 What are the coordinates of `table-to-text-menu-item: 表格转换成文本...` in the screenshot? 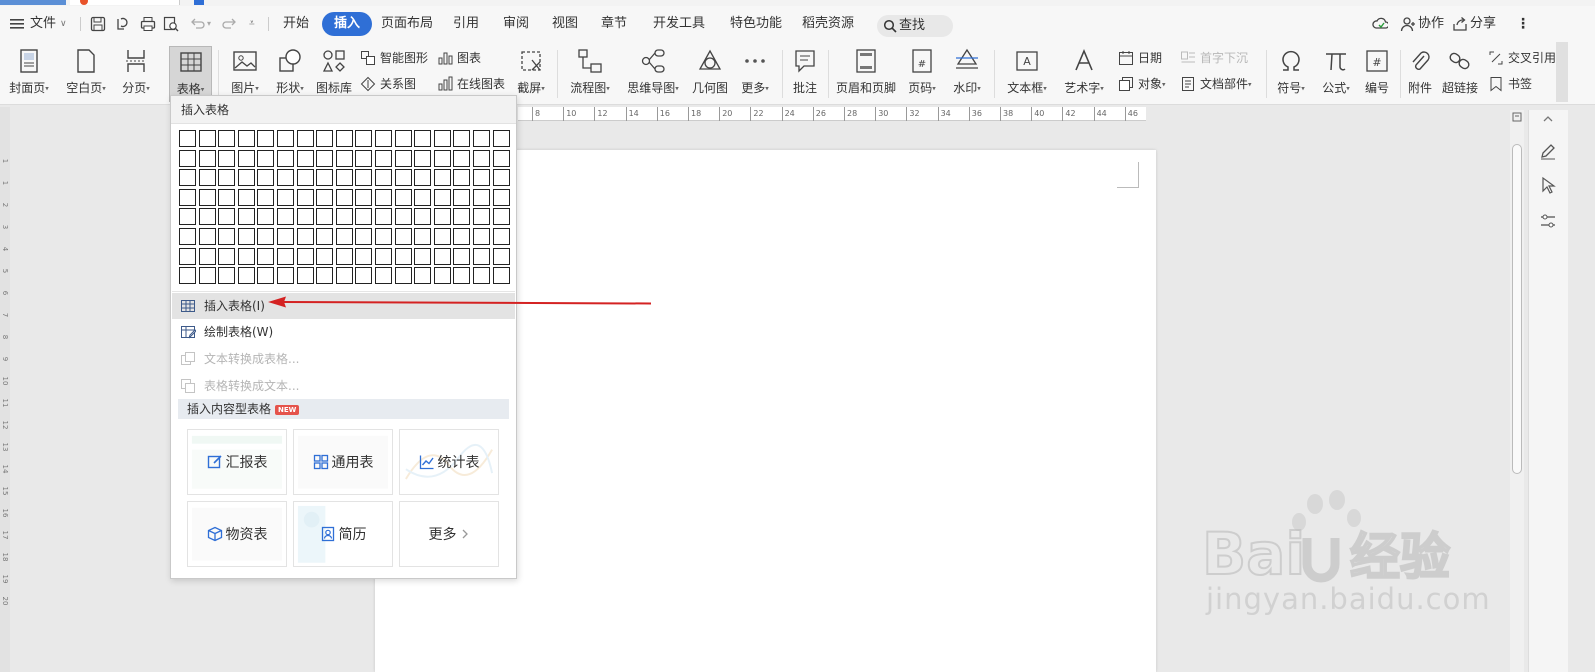 It's located at (343, 386).